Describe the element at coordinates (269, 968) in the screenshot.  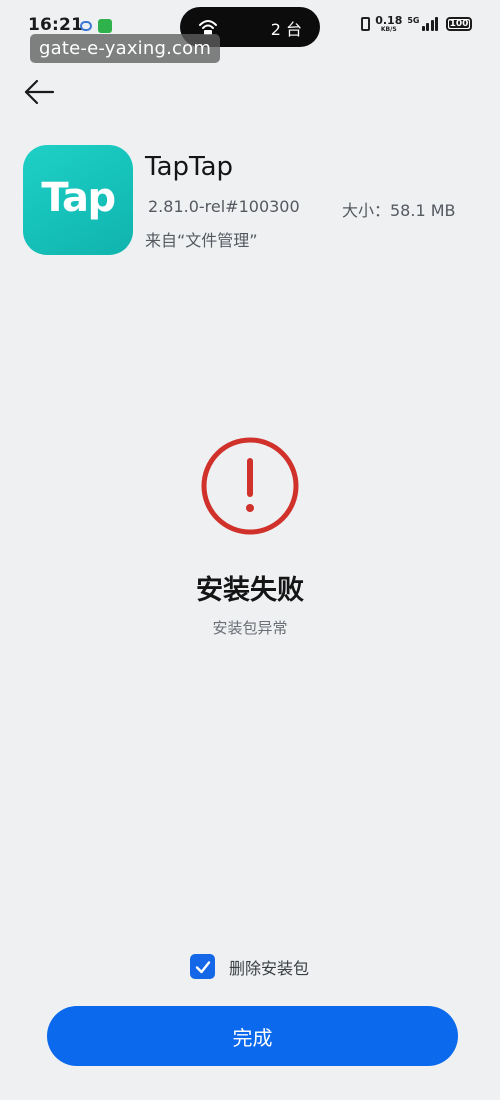
I see `delete-package-label: 删除安装包` at that location.